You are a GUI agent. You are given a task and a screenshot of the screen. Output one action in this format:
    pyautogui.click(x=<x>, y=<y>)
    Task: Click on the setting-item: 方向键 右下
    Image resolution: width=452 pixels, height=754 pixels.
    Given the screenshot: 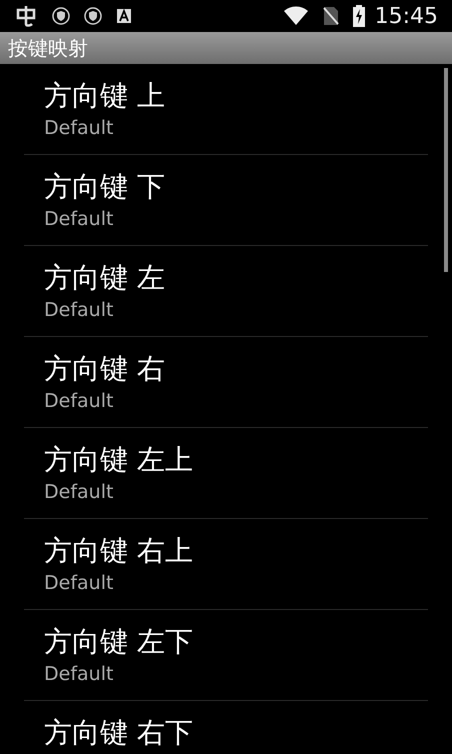 What is the action you would take?
    pyautogui.click(x=226, y=727)
    